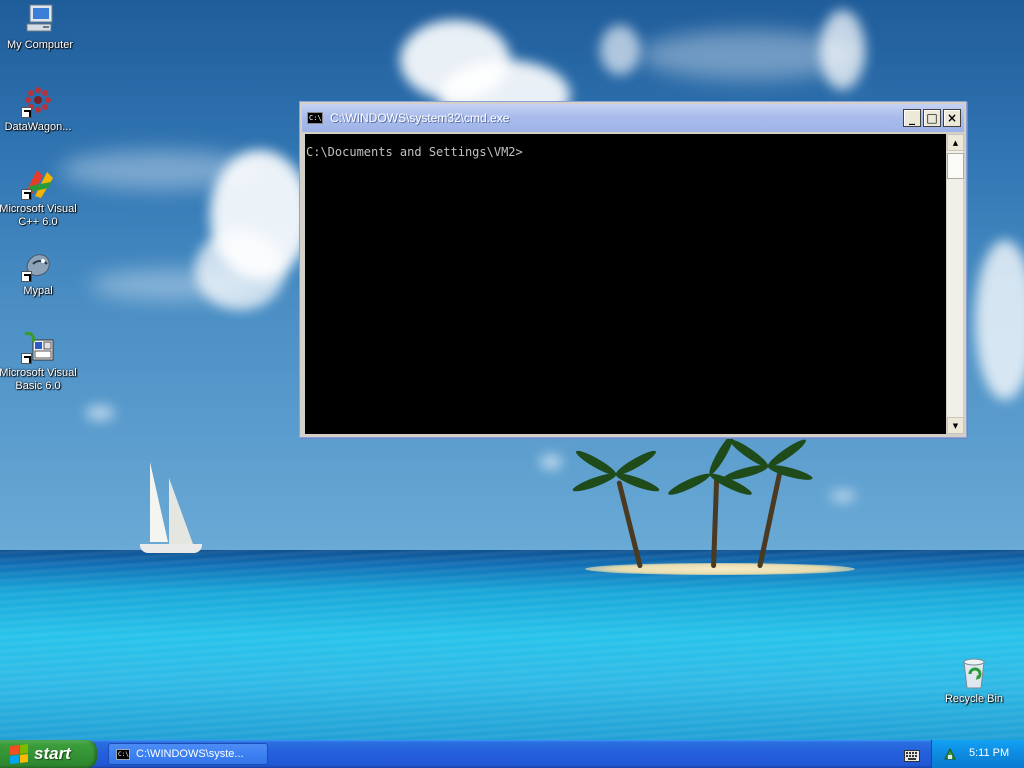 The width and height of the screenshot is (1024, 768). What do you see at coordinates (952, 118) in the screenshot?
I see `close-button: ×` at bounding box center [952, 118].